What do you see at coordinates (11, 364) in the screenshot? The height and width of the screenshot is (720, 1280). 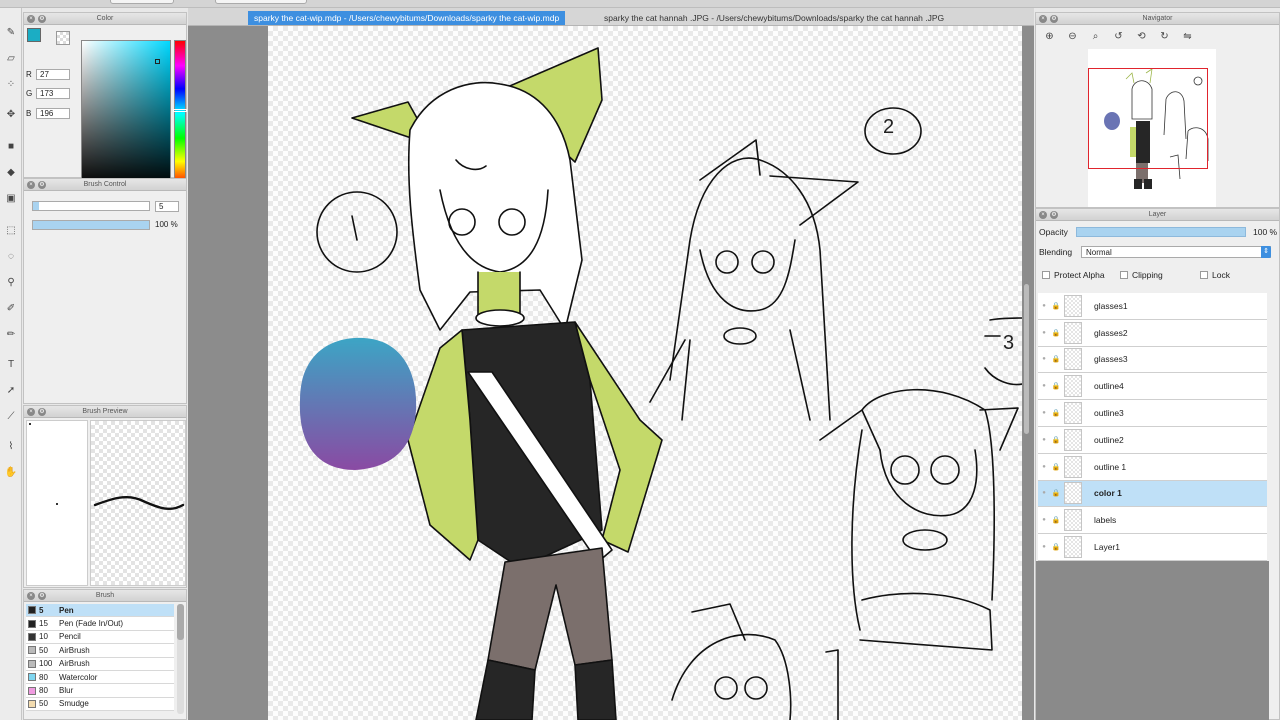 I see `text-tool-icon: T` at bounding box center [11, 364].